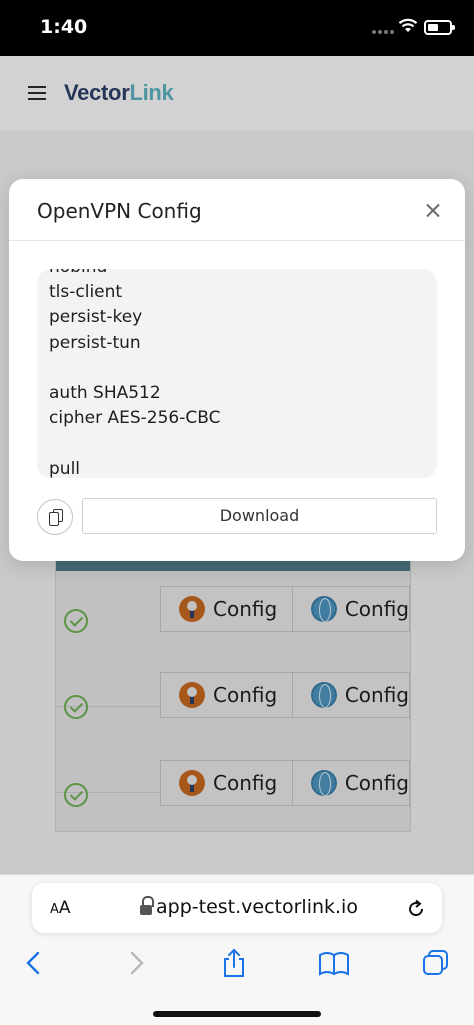 This screenshot has height=1025, width=474. Describe the element at coordinates (136, 963) in the screenshot. I see `forward-icon` at that location.